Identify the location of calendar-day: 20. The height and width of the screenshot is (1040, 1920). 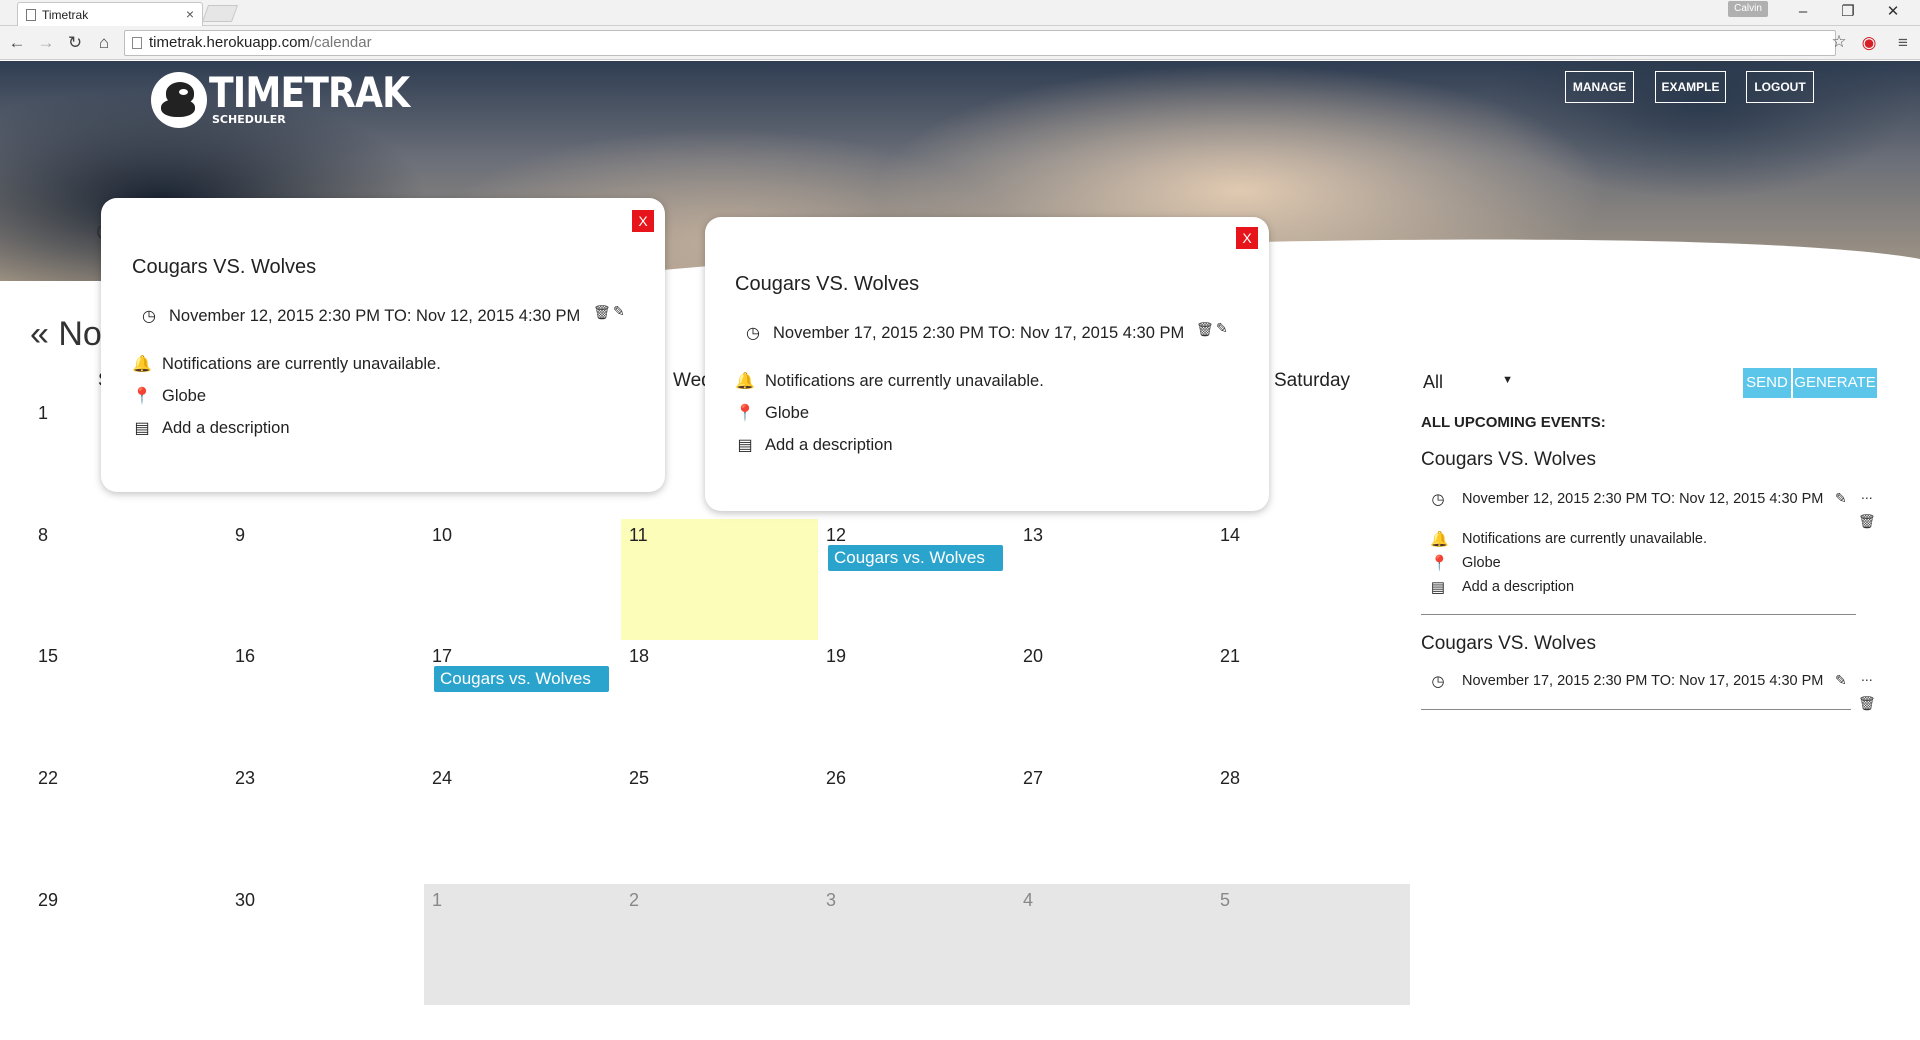
(1113, 700).